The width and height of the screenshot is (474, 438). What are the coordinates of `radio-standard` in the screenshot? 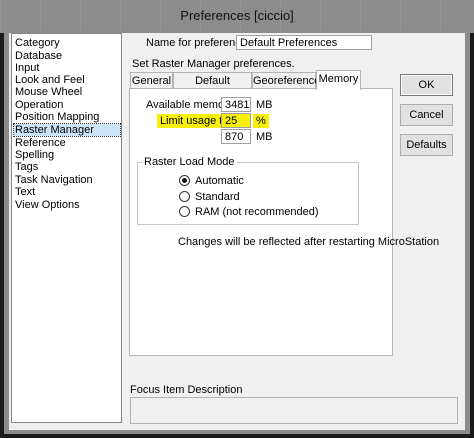 It's located at (184, 196).